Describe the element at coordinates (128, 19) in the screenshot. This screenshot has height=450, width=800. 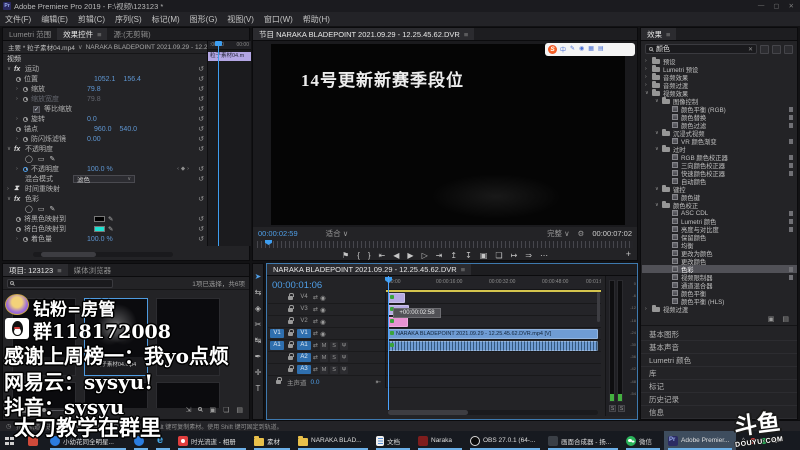
I see `menu-item: 序列(S)` at that location.